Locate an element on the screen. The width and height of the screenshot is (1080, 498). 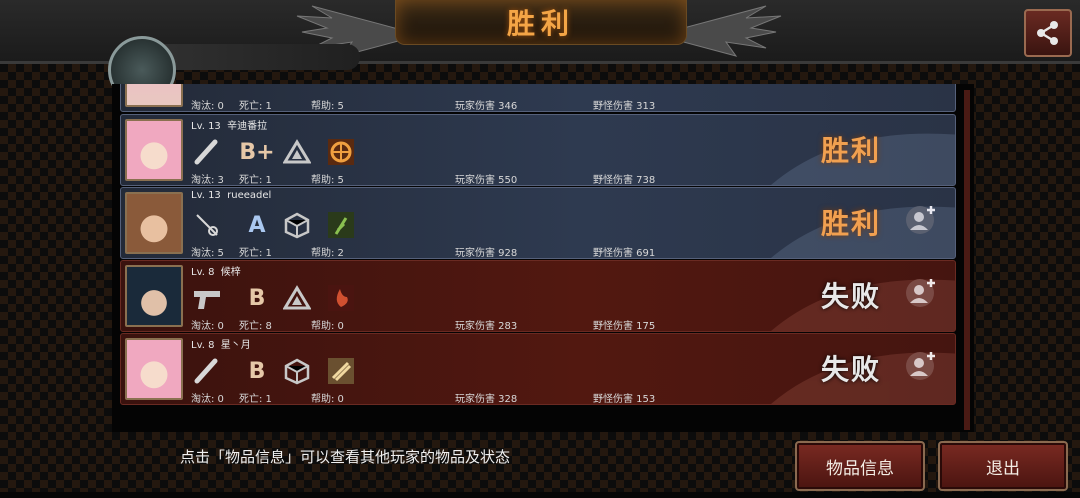
title-banner: 胜利 is located at coordinates (541, 22).